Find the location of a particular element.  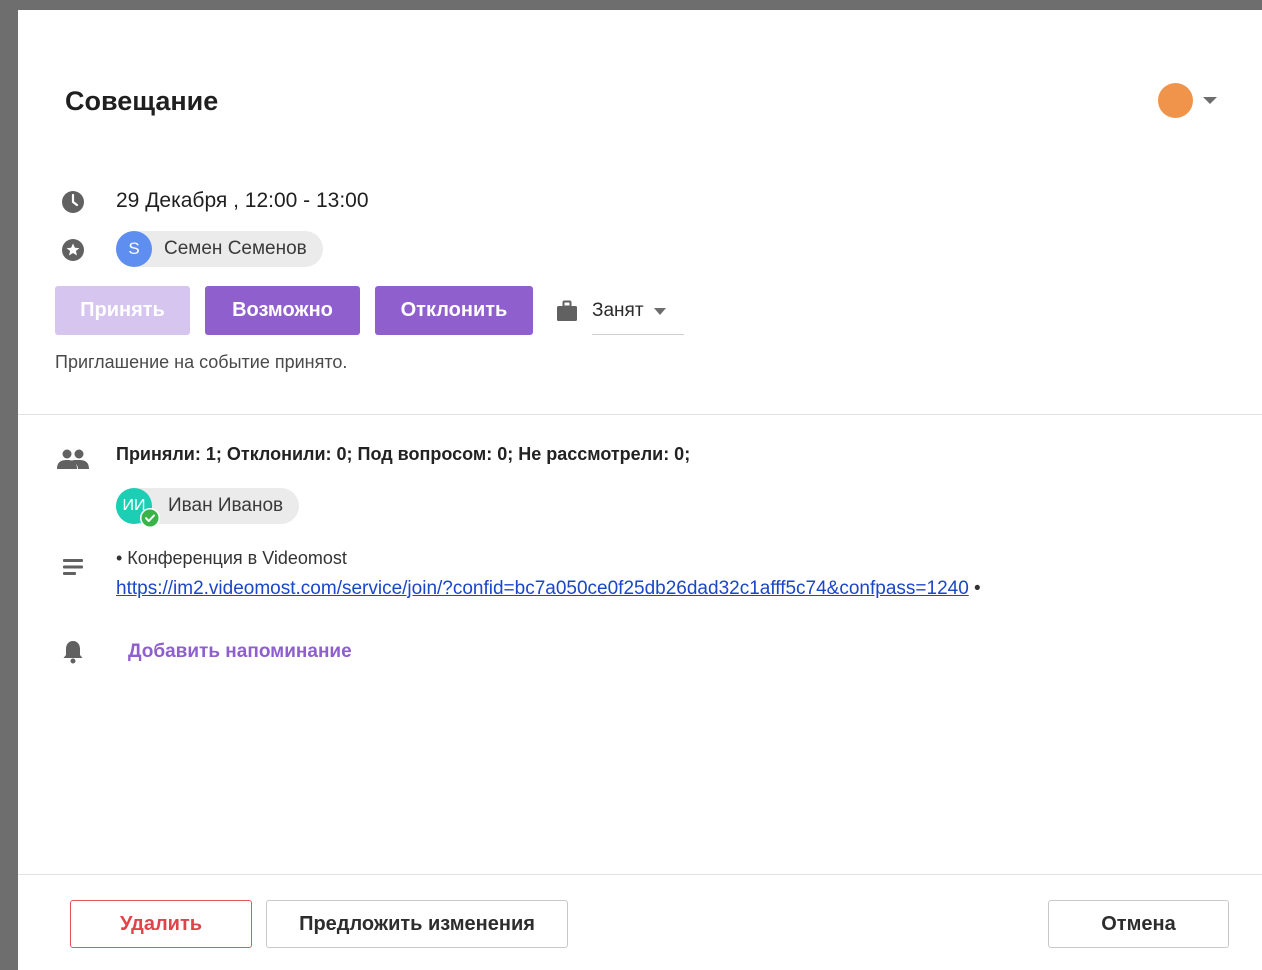

propose-changes-button: Предложить изменения is located at coordinates (417, 924).